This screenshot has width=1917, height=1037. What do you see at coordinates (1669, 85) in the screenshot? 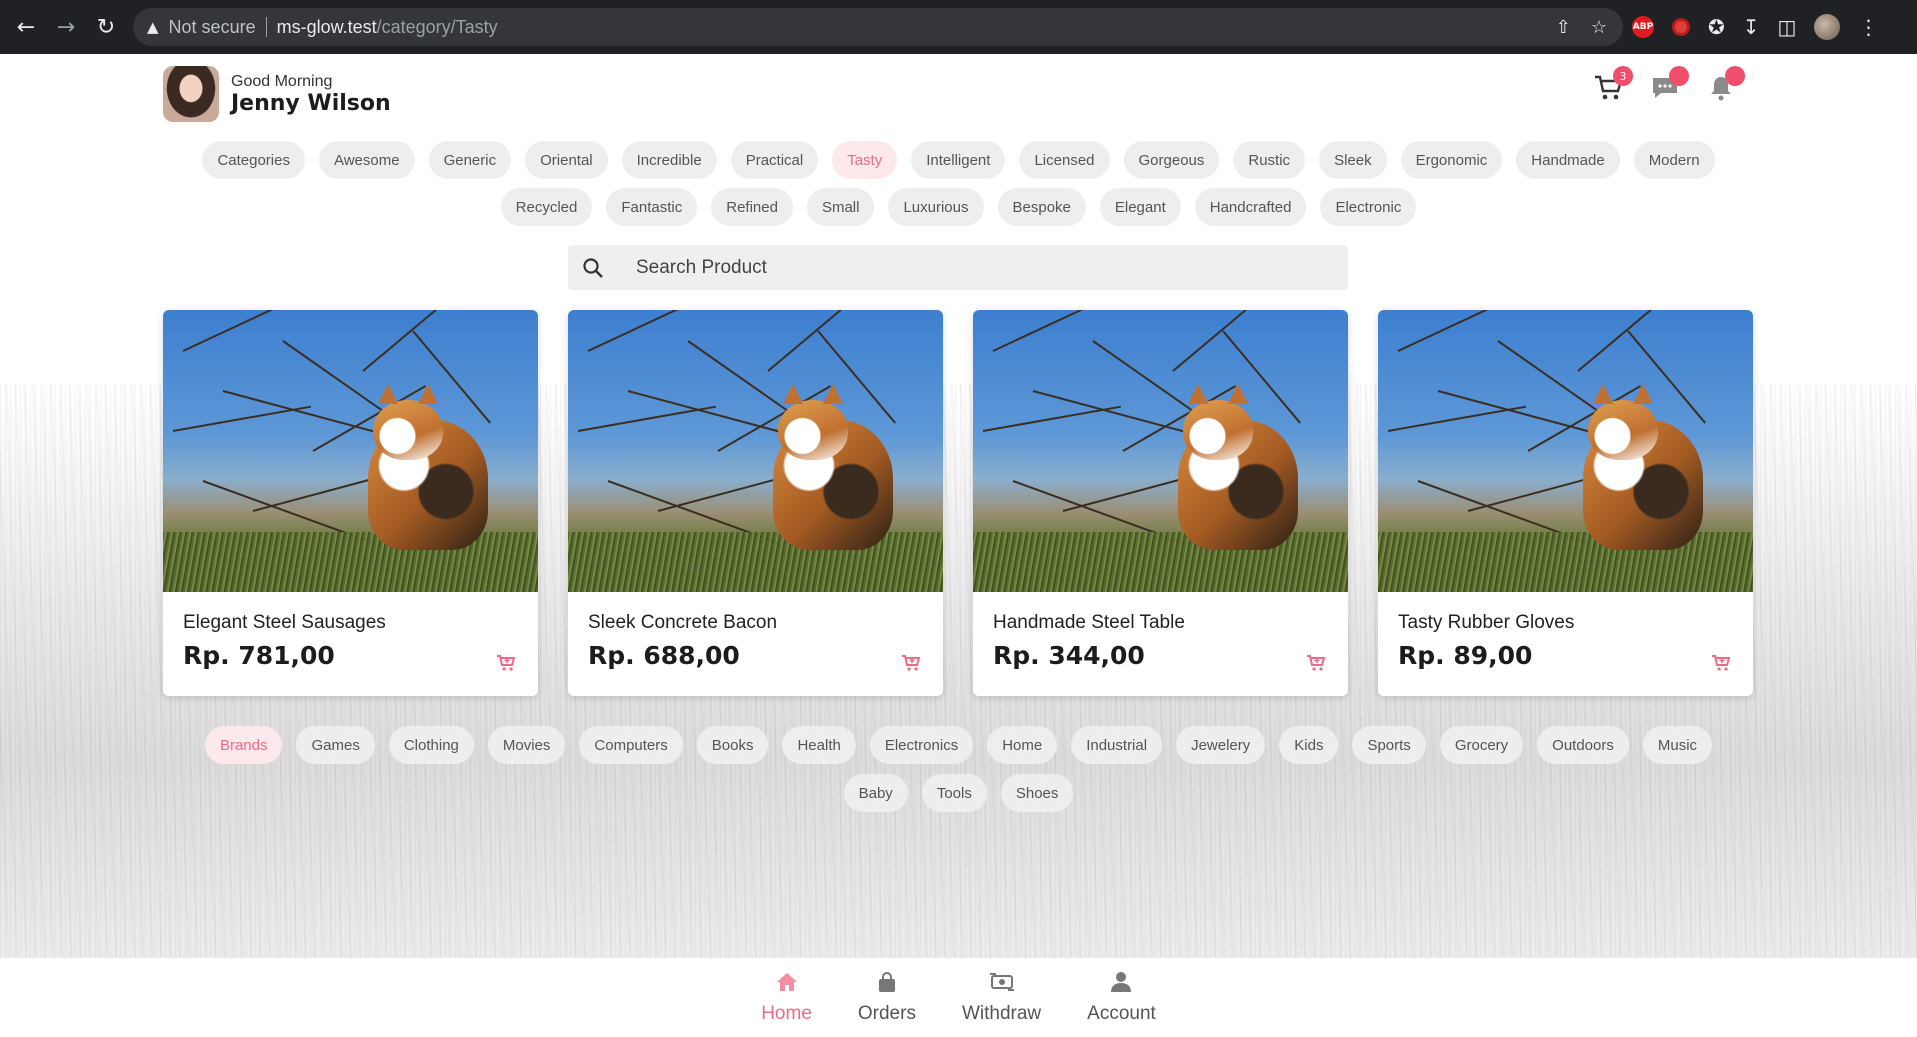
I see `chat-icon` at bounding box center [1669, 85].